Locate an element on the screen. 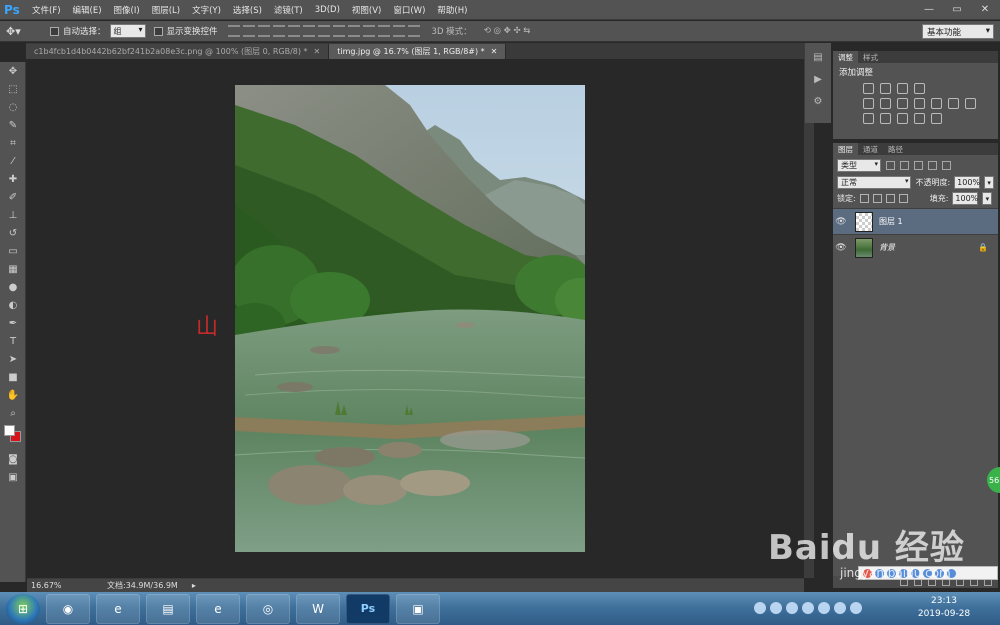 This screenshot has height=625, width=1000. distribute-vcenter-icon is located at coordinates (338, 31).